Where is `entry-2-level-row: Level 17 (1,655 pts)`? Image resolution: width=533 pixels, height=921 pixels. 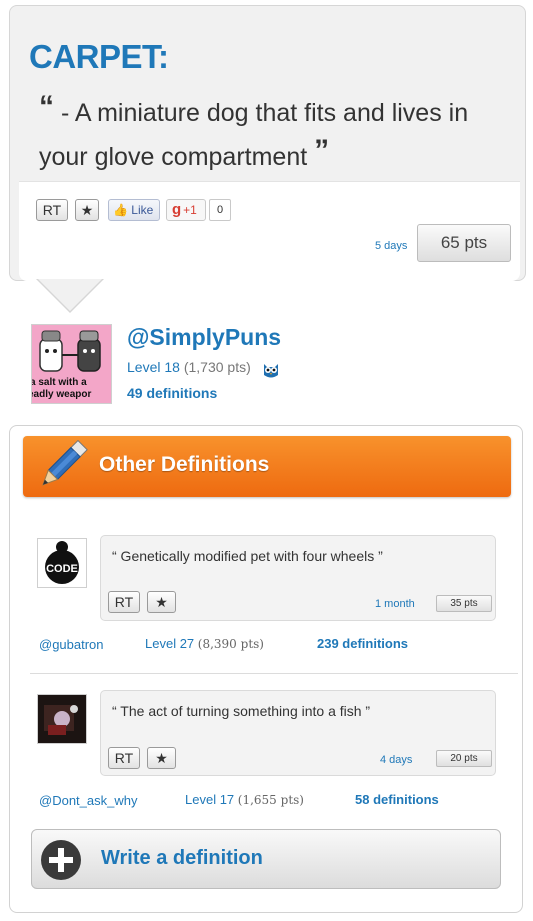
entry-2-level-row: Level 17 (1,655 pts) is located at coordinates (244, 799).